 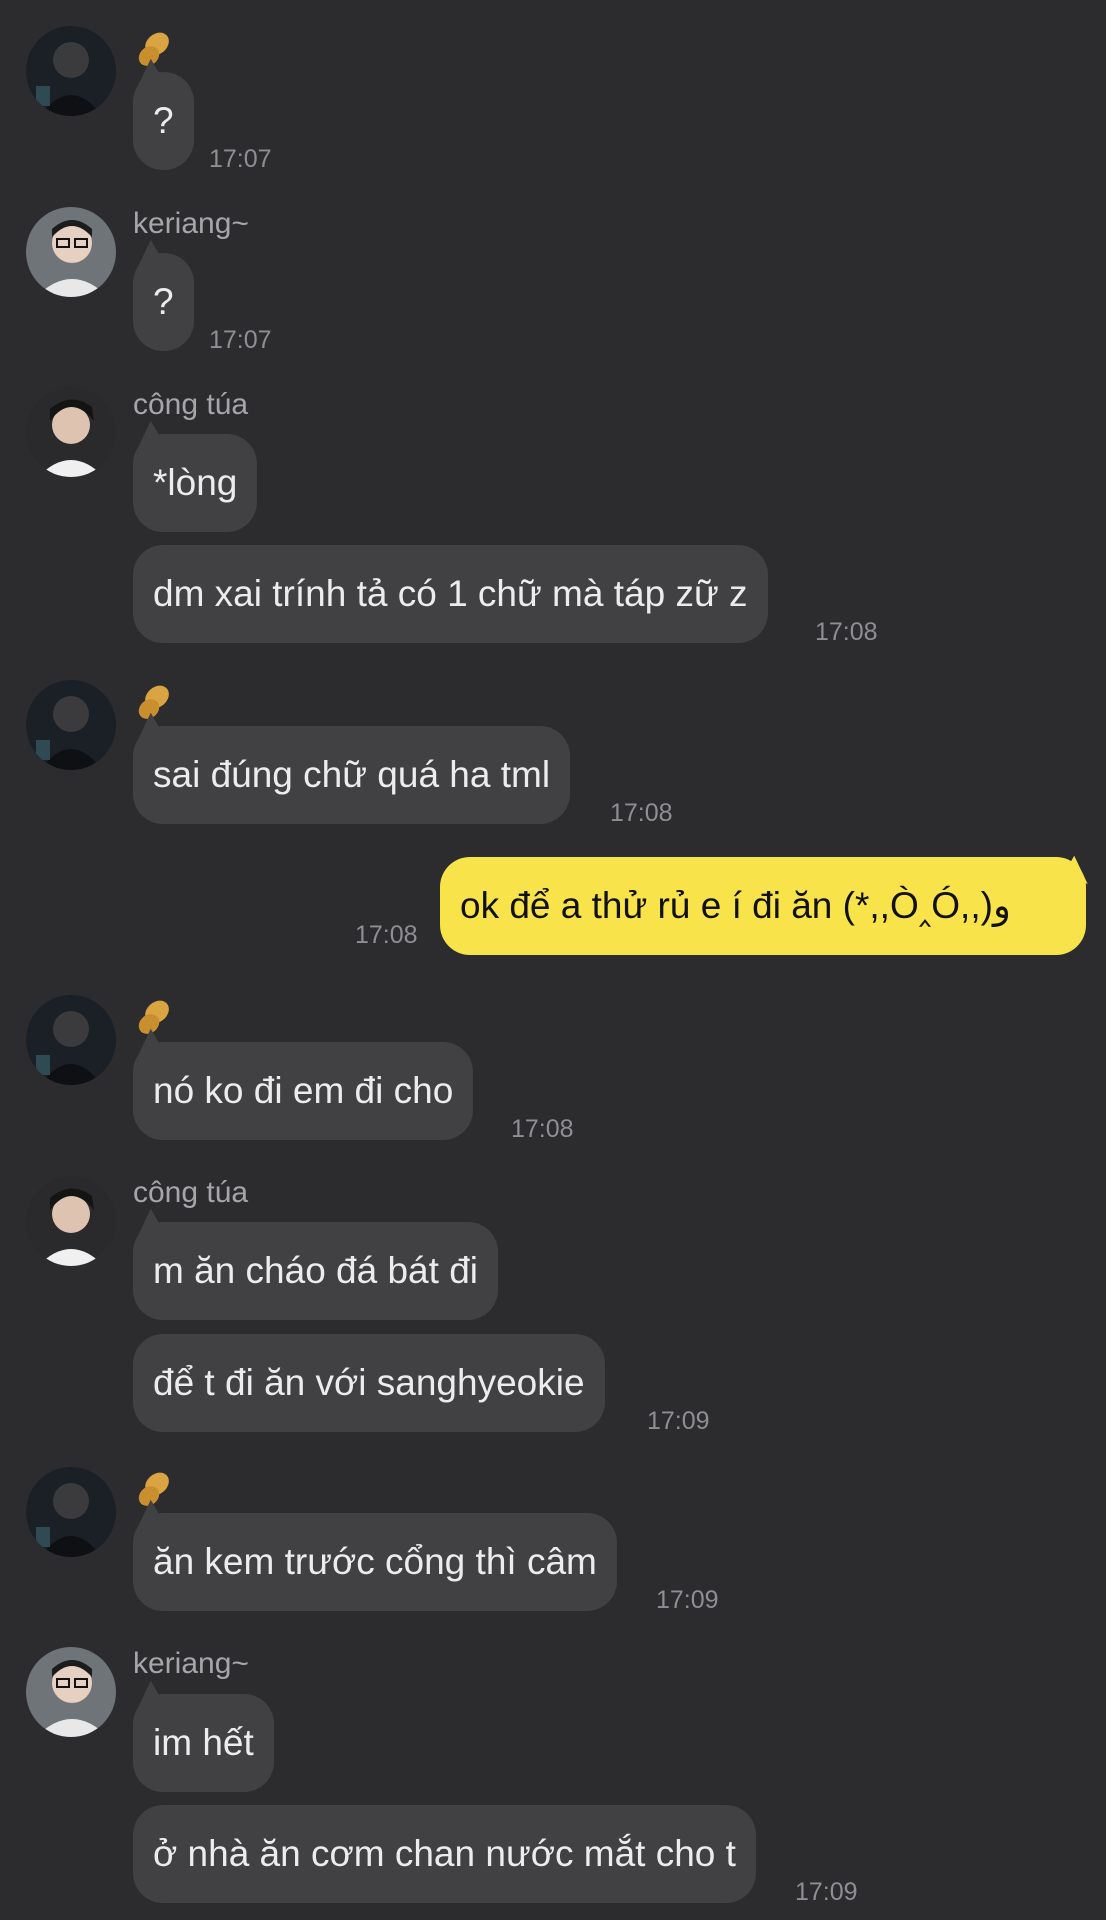 What do you see at coordinates (303, 1091) in the screenshot?
I see `message-bubble: nó ko đi em đi cho` at bounding box center [303, 1091].